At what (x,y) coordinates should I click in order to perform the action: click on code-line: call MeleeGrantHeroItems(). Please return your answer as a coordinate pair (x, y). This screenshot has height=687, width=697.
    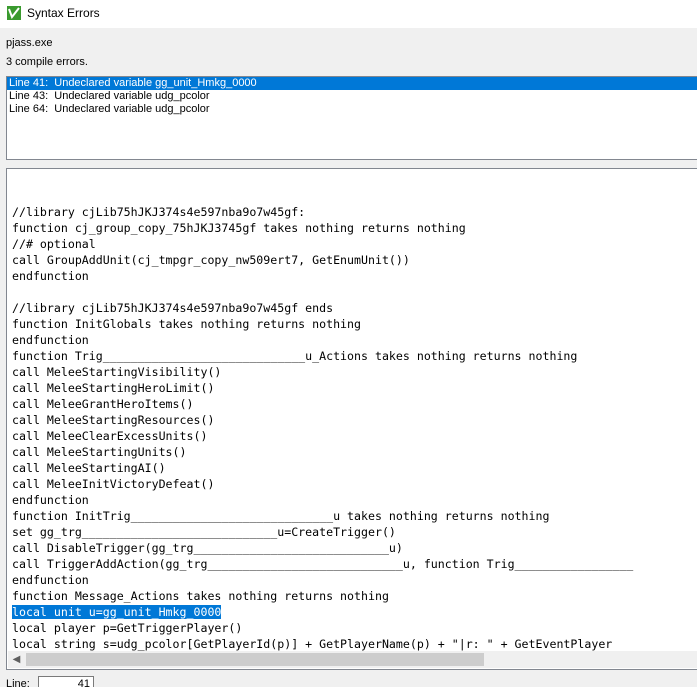
    Looking at the image, I should click on (322, 404).